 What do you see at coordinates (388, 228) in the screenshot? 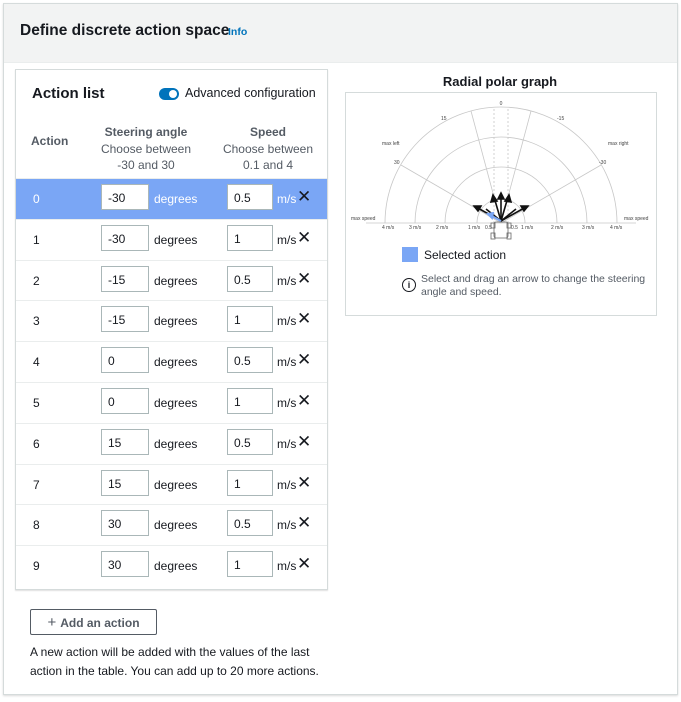
I see `speed-label: 4 m/s` at bounding box center [388, 228].